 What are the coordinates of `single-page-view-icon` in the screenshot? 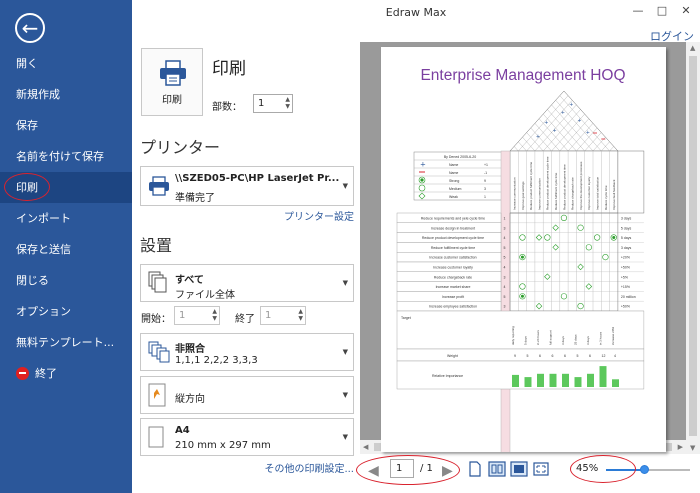 It's located at (475, 469).